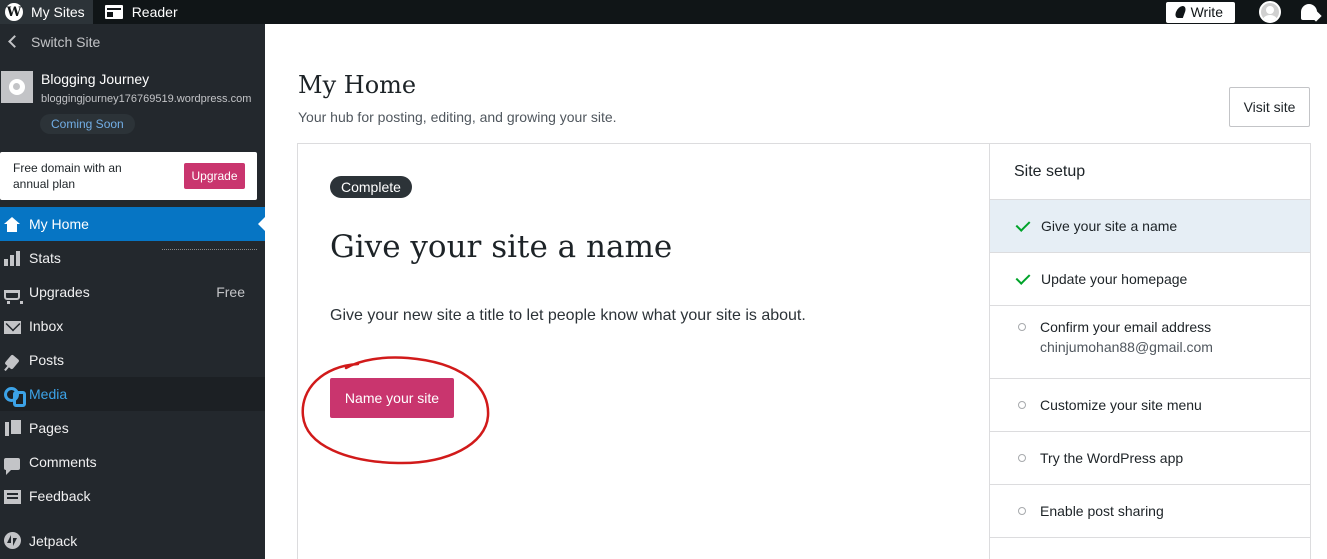 Image resolution: width=1327 pixels, height=559 pixels. What do you see at coordinates (12, 224) in the screenshot?
I see `home-icon` at bounding box center [12, 224].